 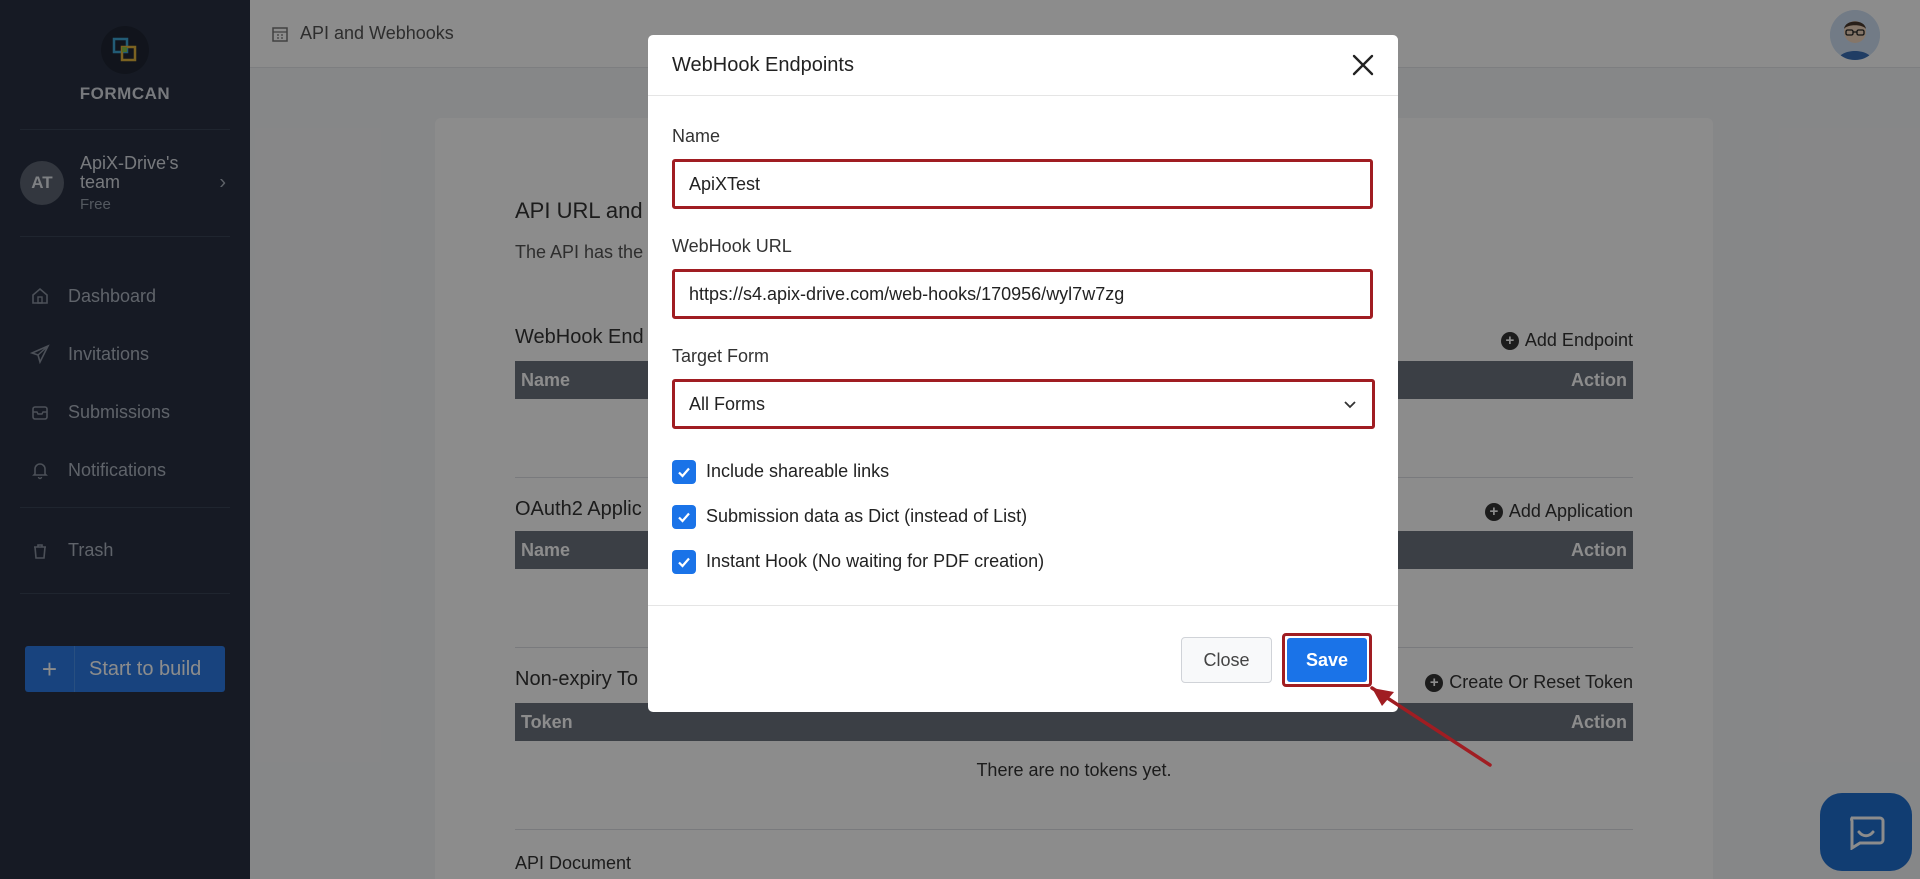 I want to click on target-form-value: All Forms, so click(x=727, y=403).